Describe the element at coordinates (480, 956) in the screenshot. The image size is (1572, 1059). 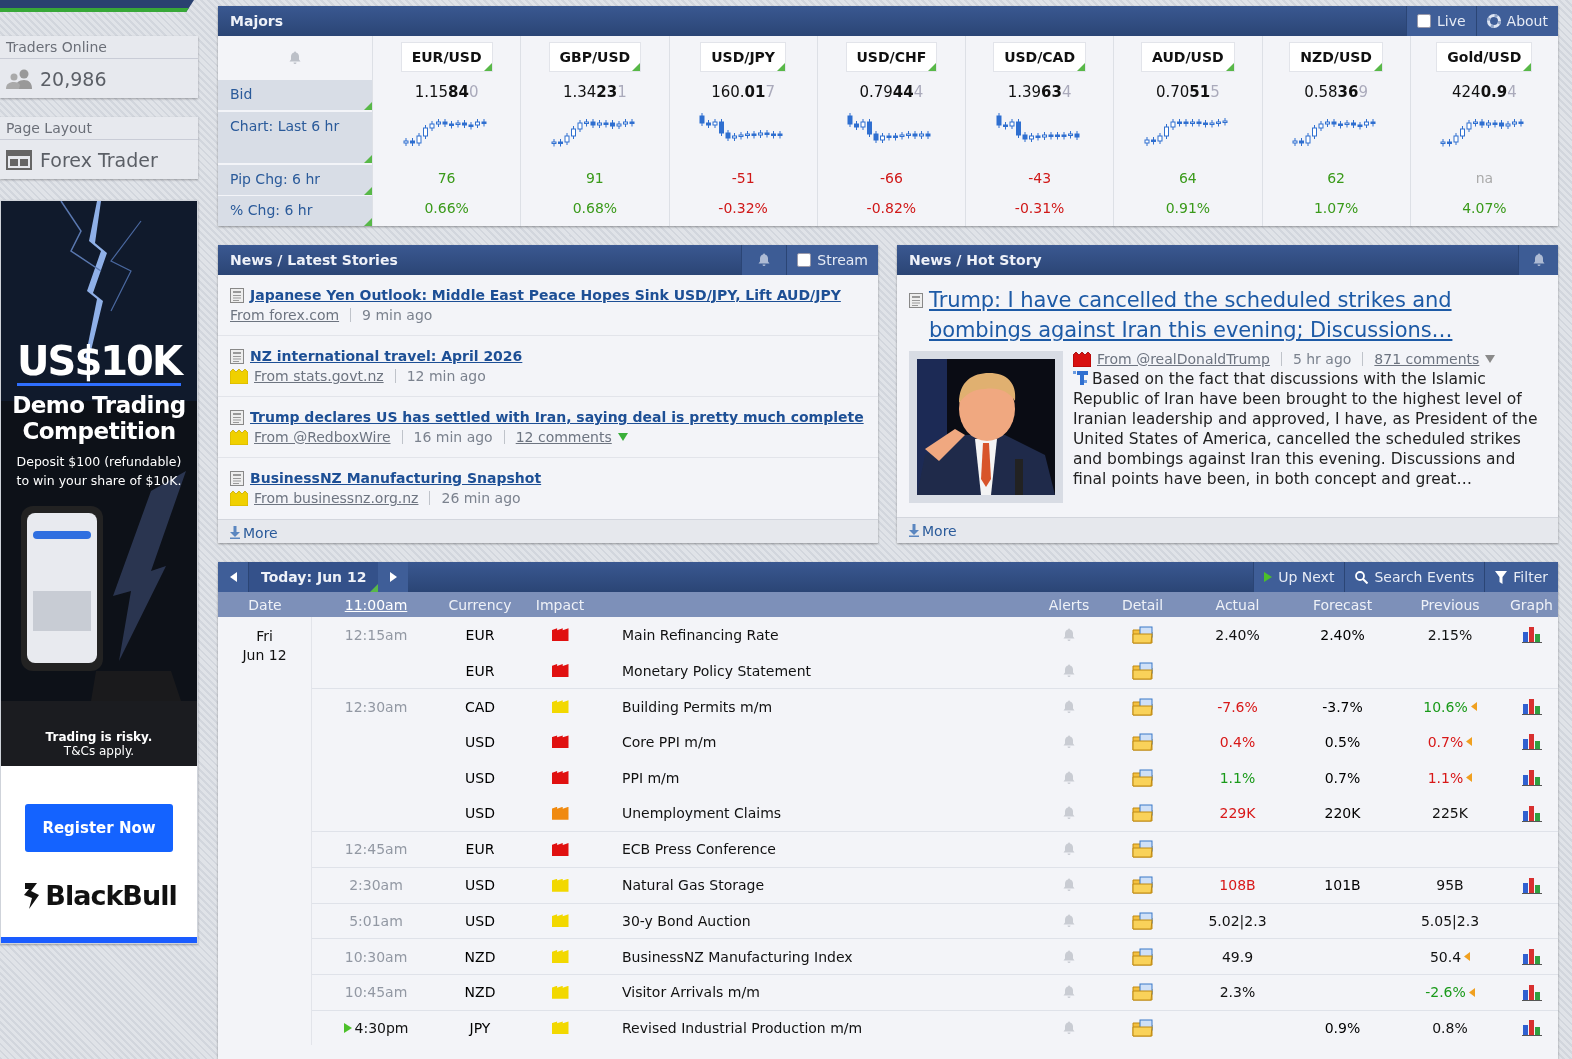
I see `currency: NZD` at that location.